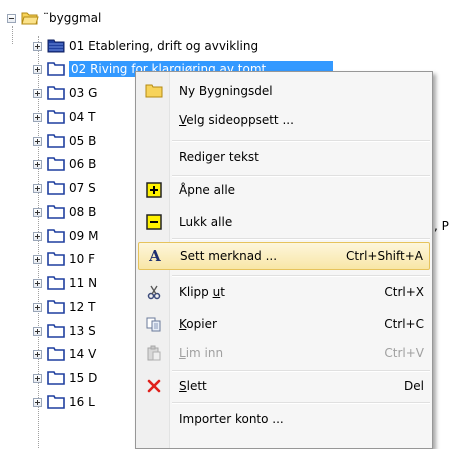 This screenshot has width=450, height=449. What do you see at coordinates (30, 18) in the screenshot?
I see `open-folder-icon` at bounding box center [30, 18].